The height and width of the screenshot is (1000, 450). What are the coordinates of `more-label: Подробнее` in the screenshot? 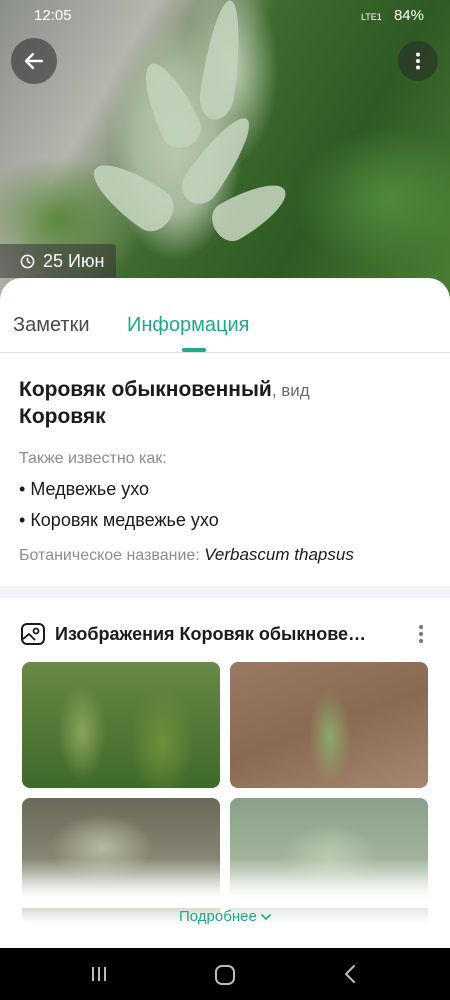 It's located at (218, 916).